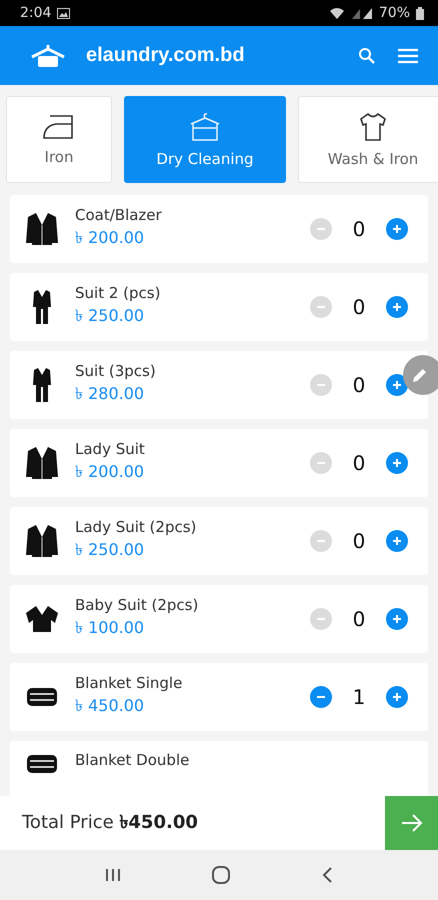 This screenshot has height=900, width=438. Describe the element at coordinates (336, 13) in the screenshot. I see `wifi-icon` at that location.